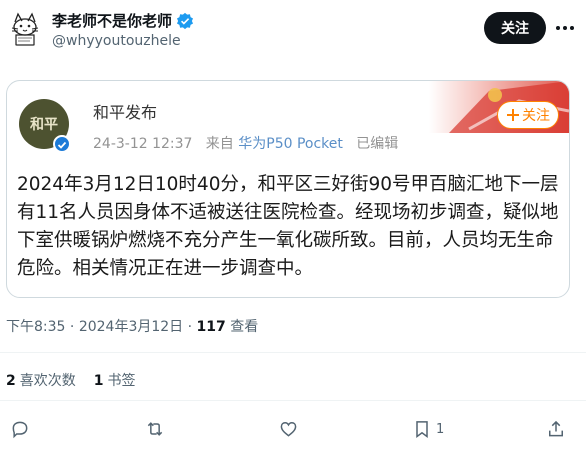  I want to click on plus-icon, so click(513, 115).